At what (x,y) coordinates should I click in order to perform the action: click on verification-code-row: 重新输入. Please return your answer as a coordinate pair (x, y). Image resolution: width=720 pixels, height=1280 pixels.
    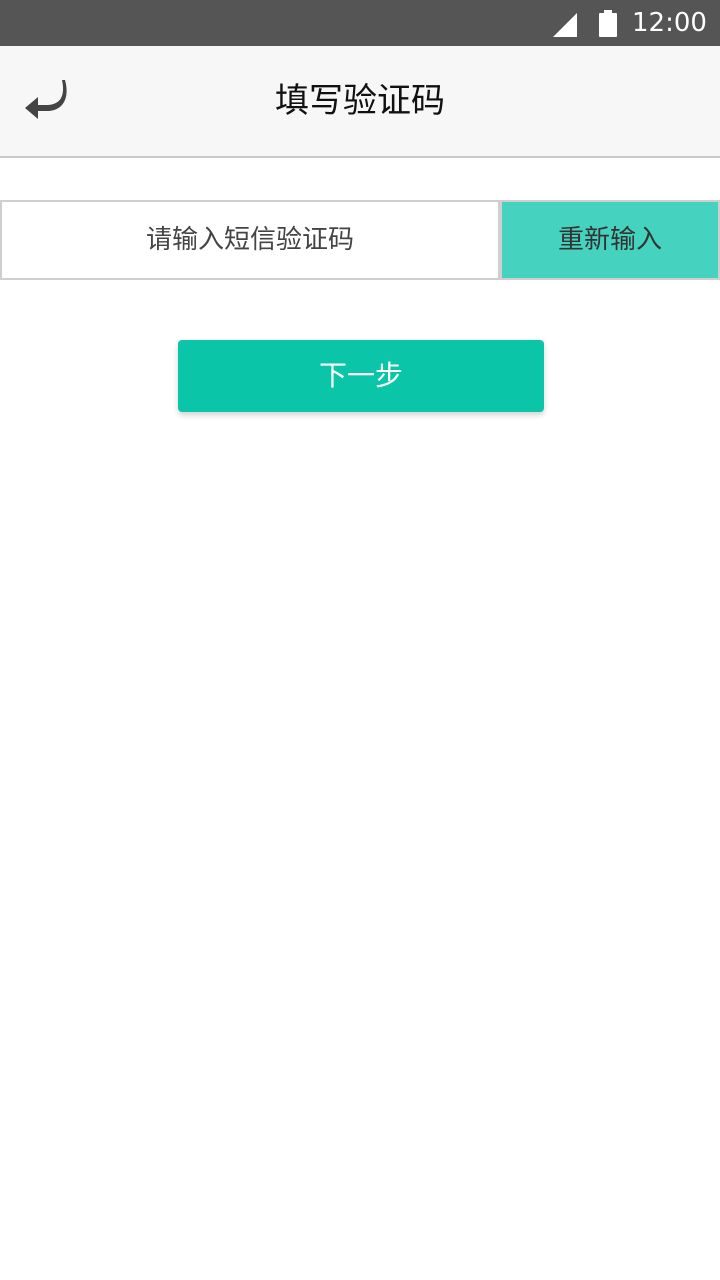
    Looking at the image, I should click on (360, 240).